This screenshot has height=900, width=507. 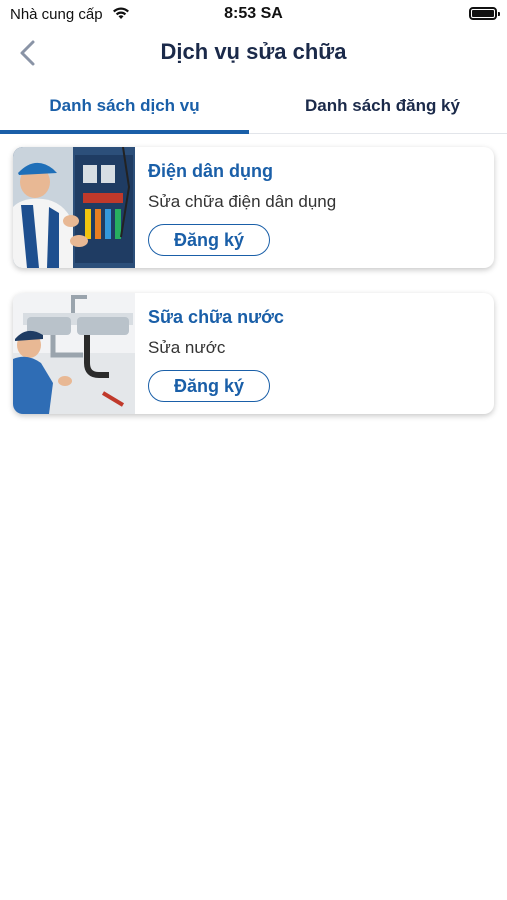 What do you see at coordinates (242, 201) in the screenshot?
I see `service-subtitle: Sửa chữa điện dân dụng` at bounding box center [242, 201].